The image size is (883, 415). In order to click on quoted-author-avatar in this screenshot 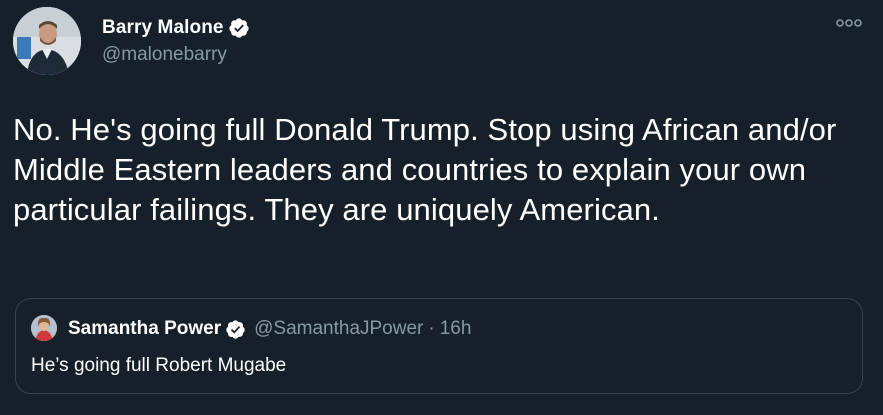, I will do `click(44, 328)`.